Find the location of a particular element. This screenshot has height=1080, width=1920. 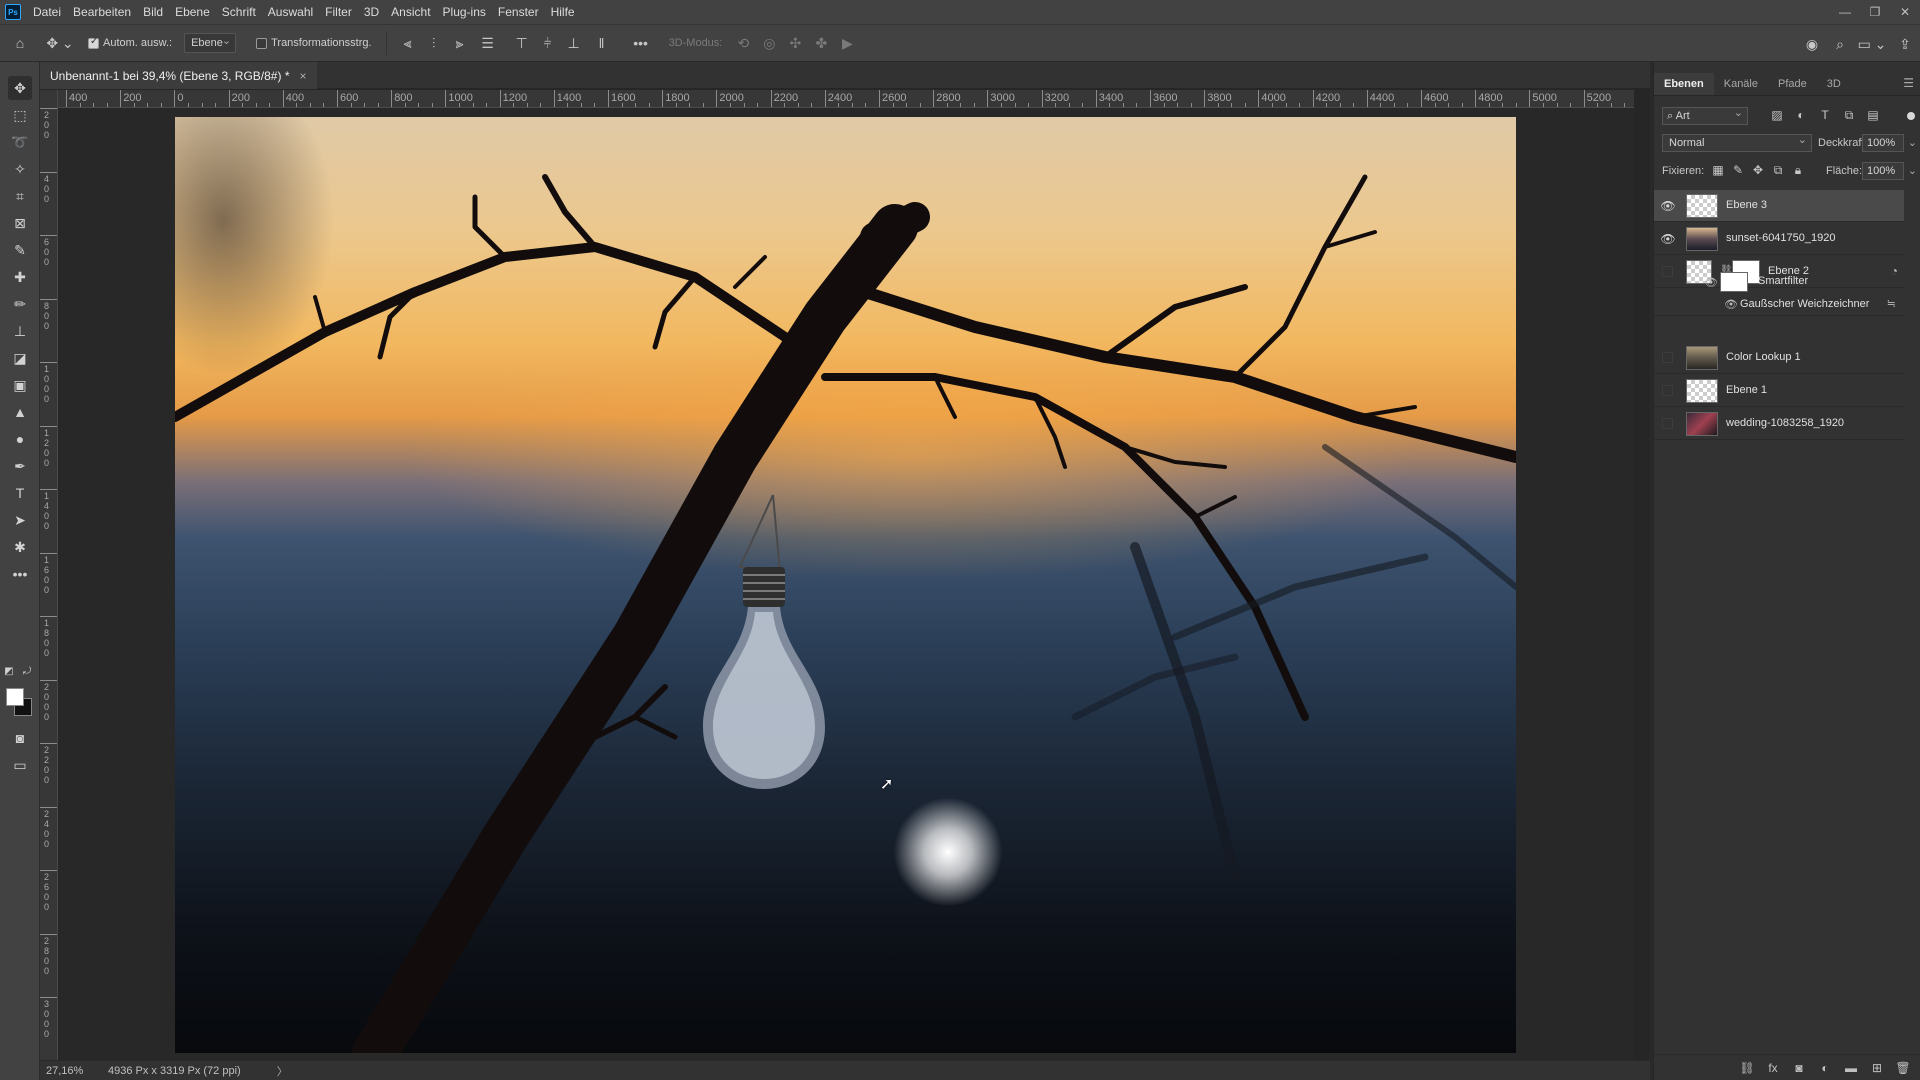

magic-wand-tool-icon: ✧ is located at coordinates (20, 169).